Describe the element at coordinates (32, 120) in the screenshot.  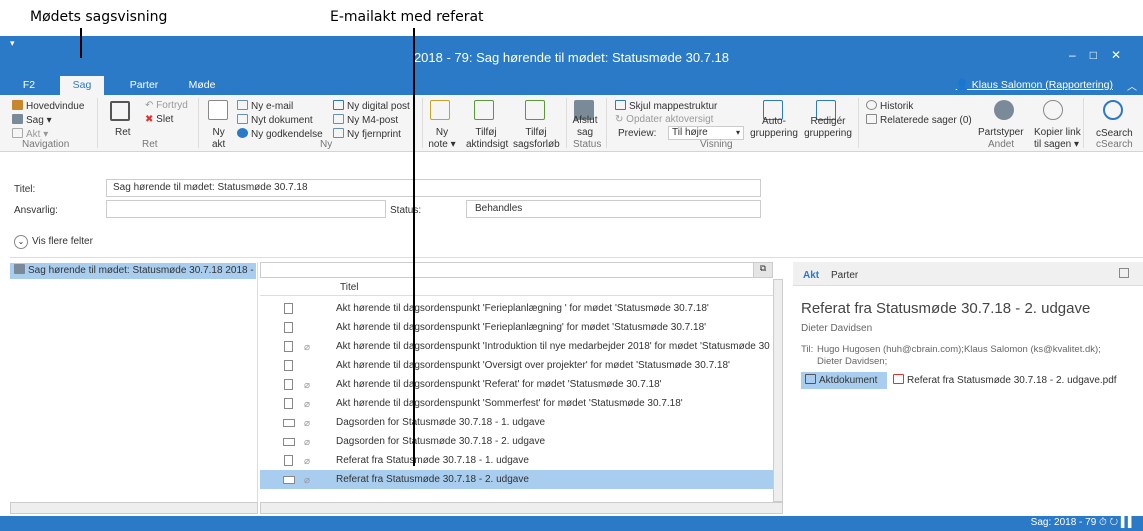
I see `sag-dropdown: Sag ▾` at that location.